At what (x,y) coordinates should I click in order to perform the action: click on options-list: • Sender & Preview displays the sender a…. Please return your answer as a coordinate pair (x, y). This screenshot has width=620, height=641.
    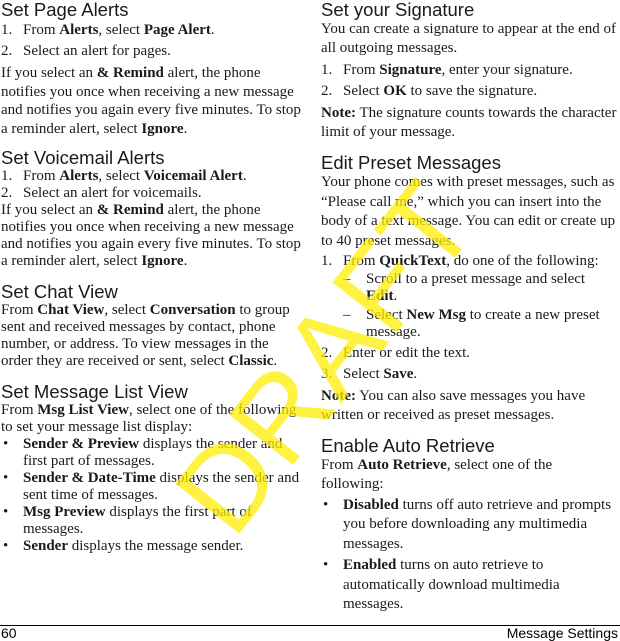
    Looking at the image, I should click on (151, 495).